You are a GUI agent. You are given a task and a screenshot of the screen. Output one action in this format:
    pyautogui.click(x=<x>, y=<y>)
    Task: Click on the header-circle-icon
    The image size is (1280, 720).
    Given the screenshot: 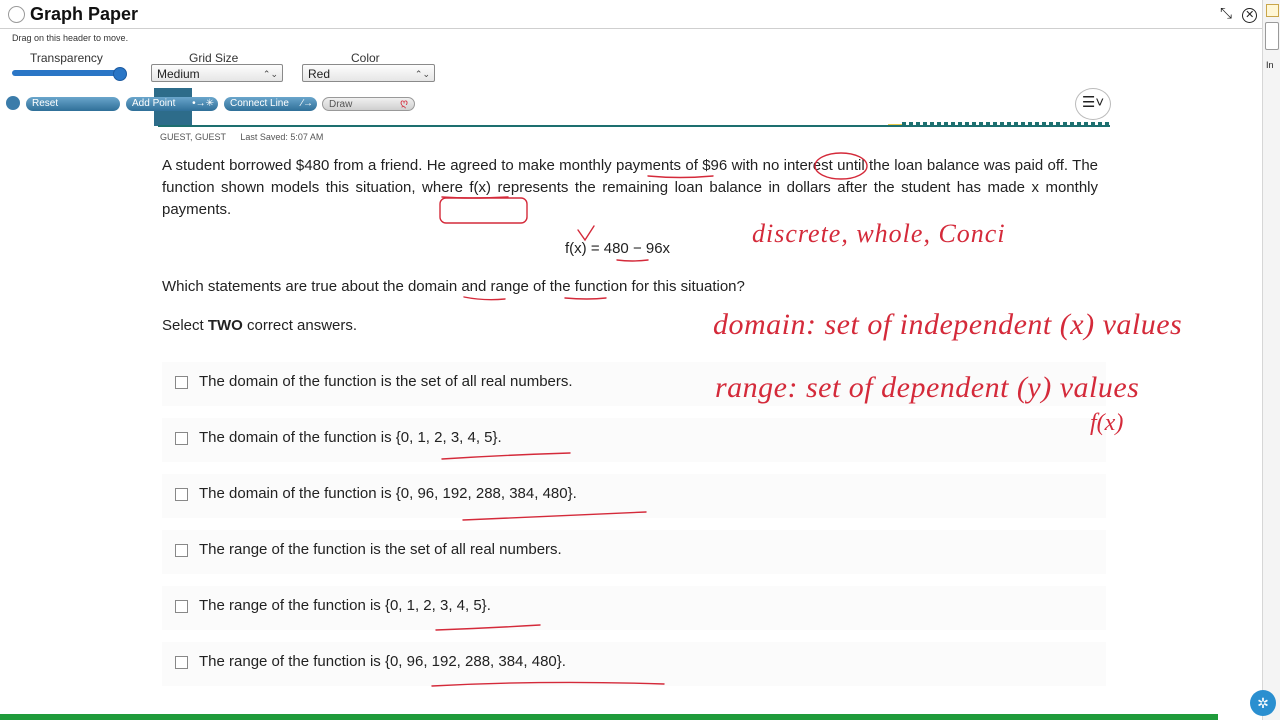 What is the action you would take?
    pyautogui.click(x=16, y=14)
    